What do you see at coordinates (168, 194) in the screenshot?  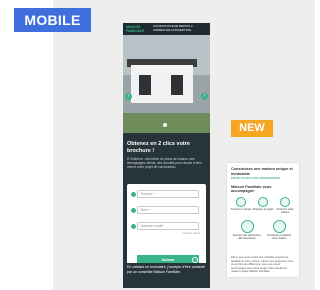 I see `first-name-field: Prénom *` at bounding box center [168, 194].